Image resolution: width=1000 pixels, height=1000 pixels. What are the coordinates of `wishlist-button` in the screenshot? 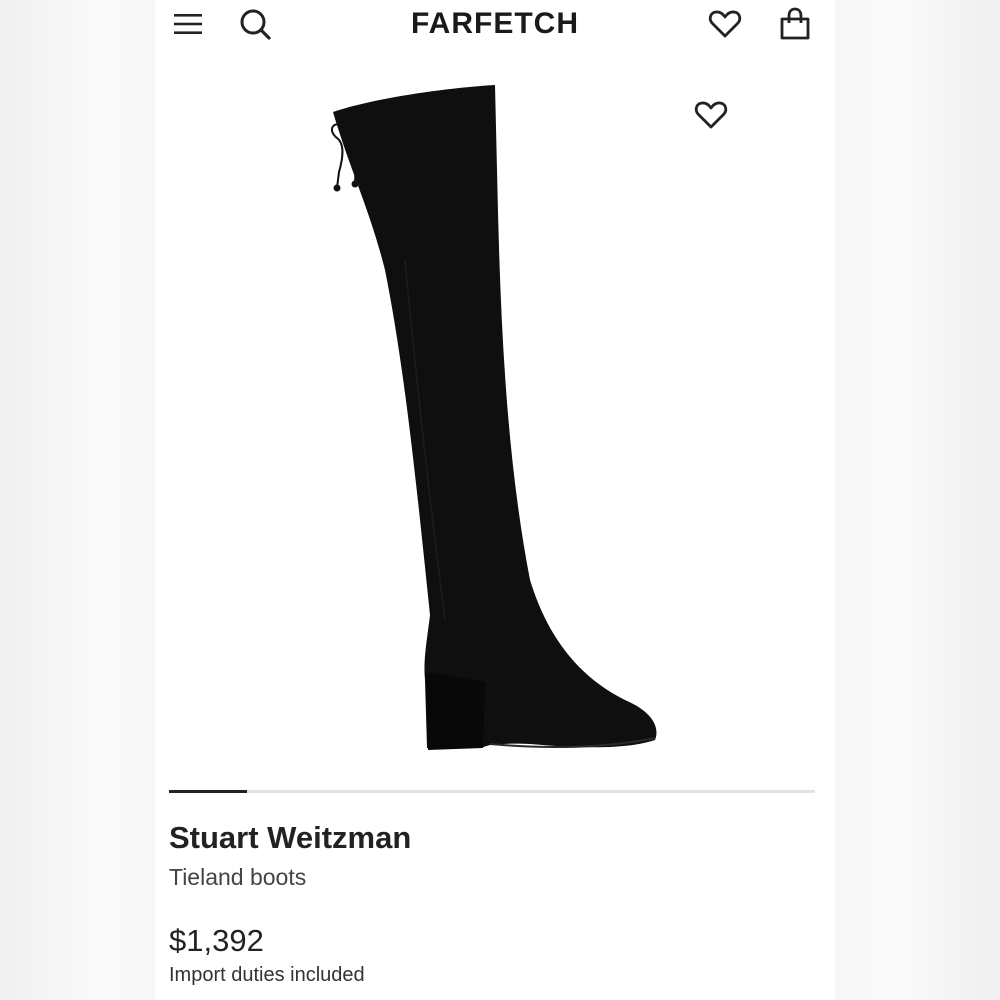 It's located at (725, 24).